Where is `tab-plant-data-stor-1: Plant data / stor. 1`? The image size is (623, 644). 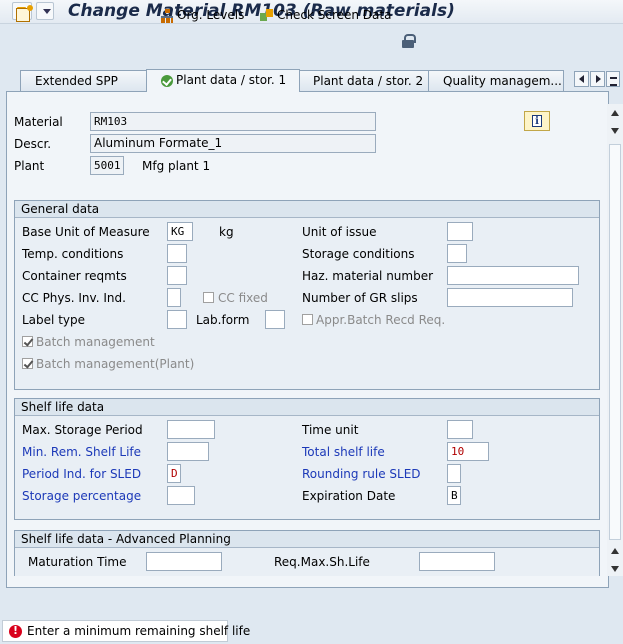
tab-plant-data-stor-1: Plant data / stor. 1 is located at coordinates (223, 80).